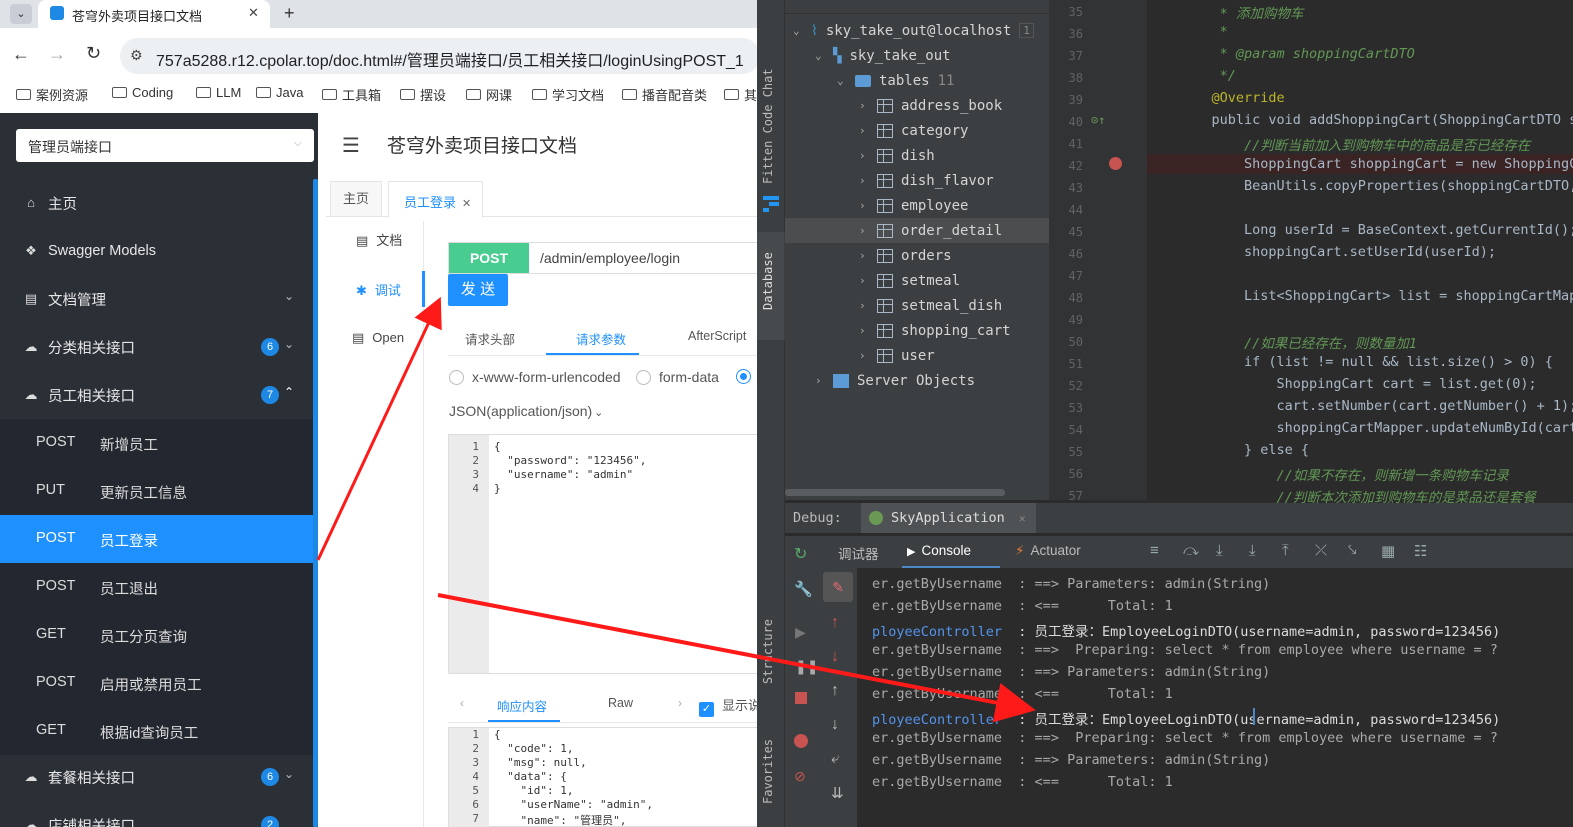  What do you see at coordinates (909, 280) in the screenshot?
I see `db-table-node: › setmeal` at bounding box center [909, 280].